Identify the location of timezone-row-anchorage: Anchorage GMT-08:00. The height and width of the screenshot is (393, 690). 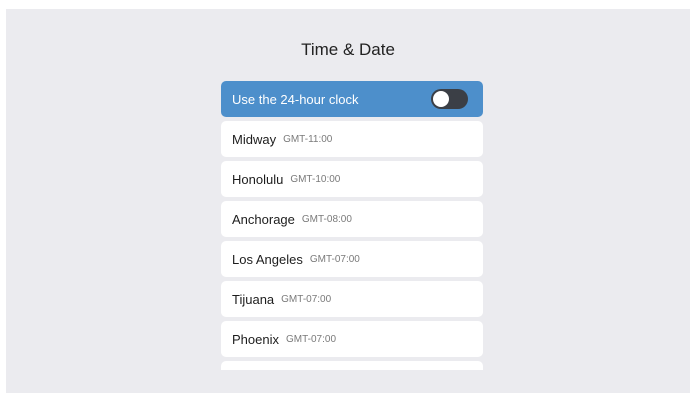
(352, 219).